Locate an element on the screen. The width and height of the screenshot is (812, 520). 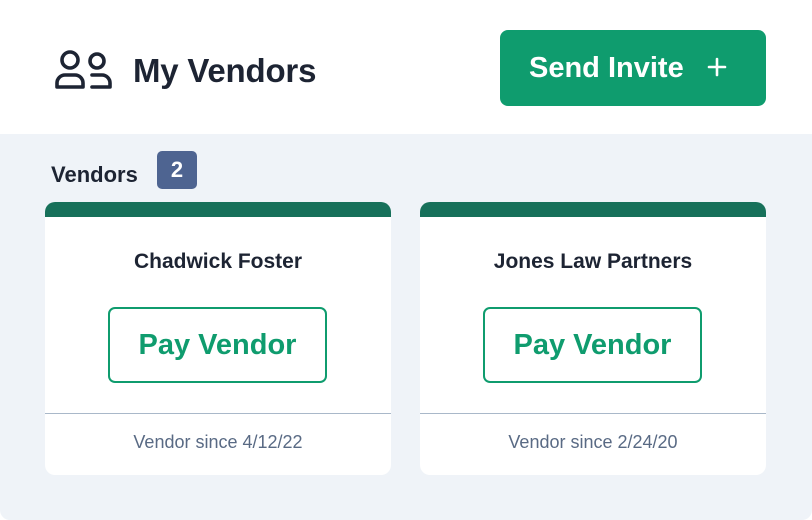
page-title: My Vendors is located at coordinates (225, 70).